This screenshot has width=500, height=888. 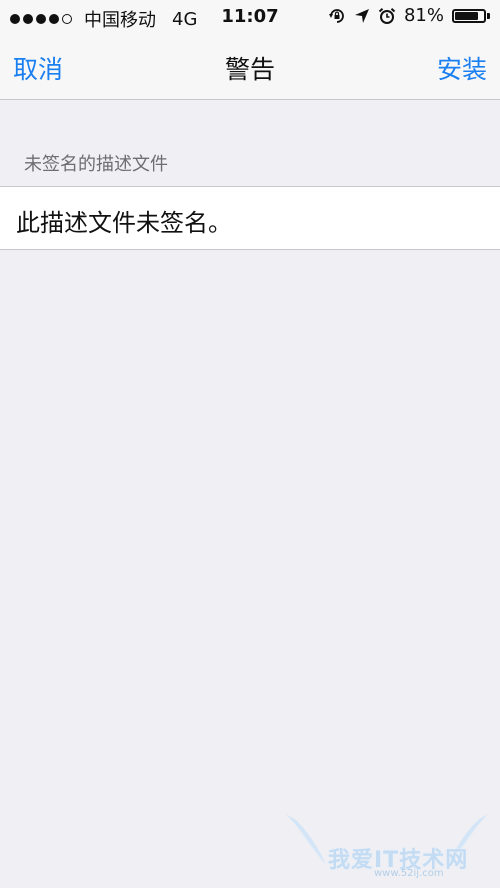 I want to click on cell-text: 此描述文件未签名。, so click(x=124, y=223).